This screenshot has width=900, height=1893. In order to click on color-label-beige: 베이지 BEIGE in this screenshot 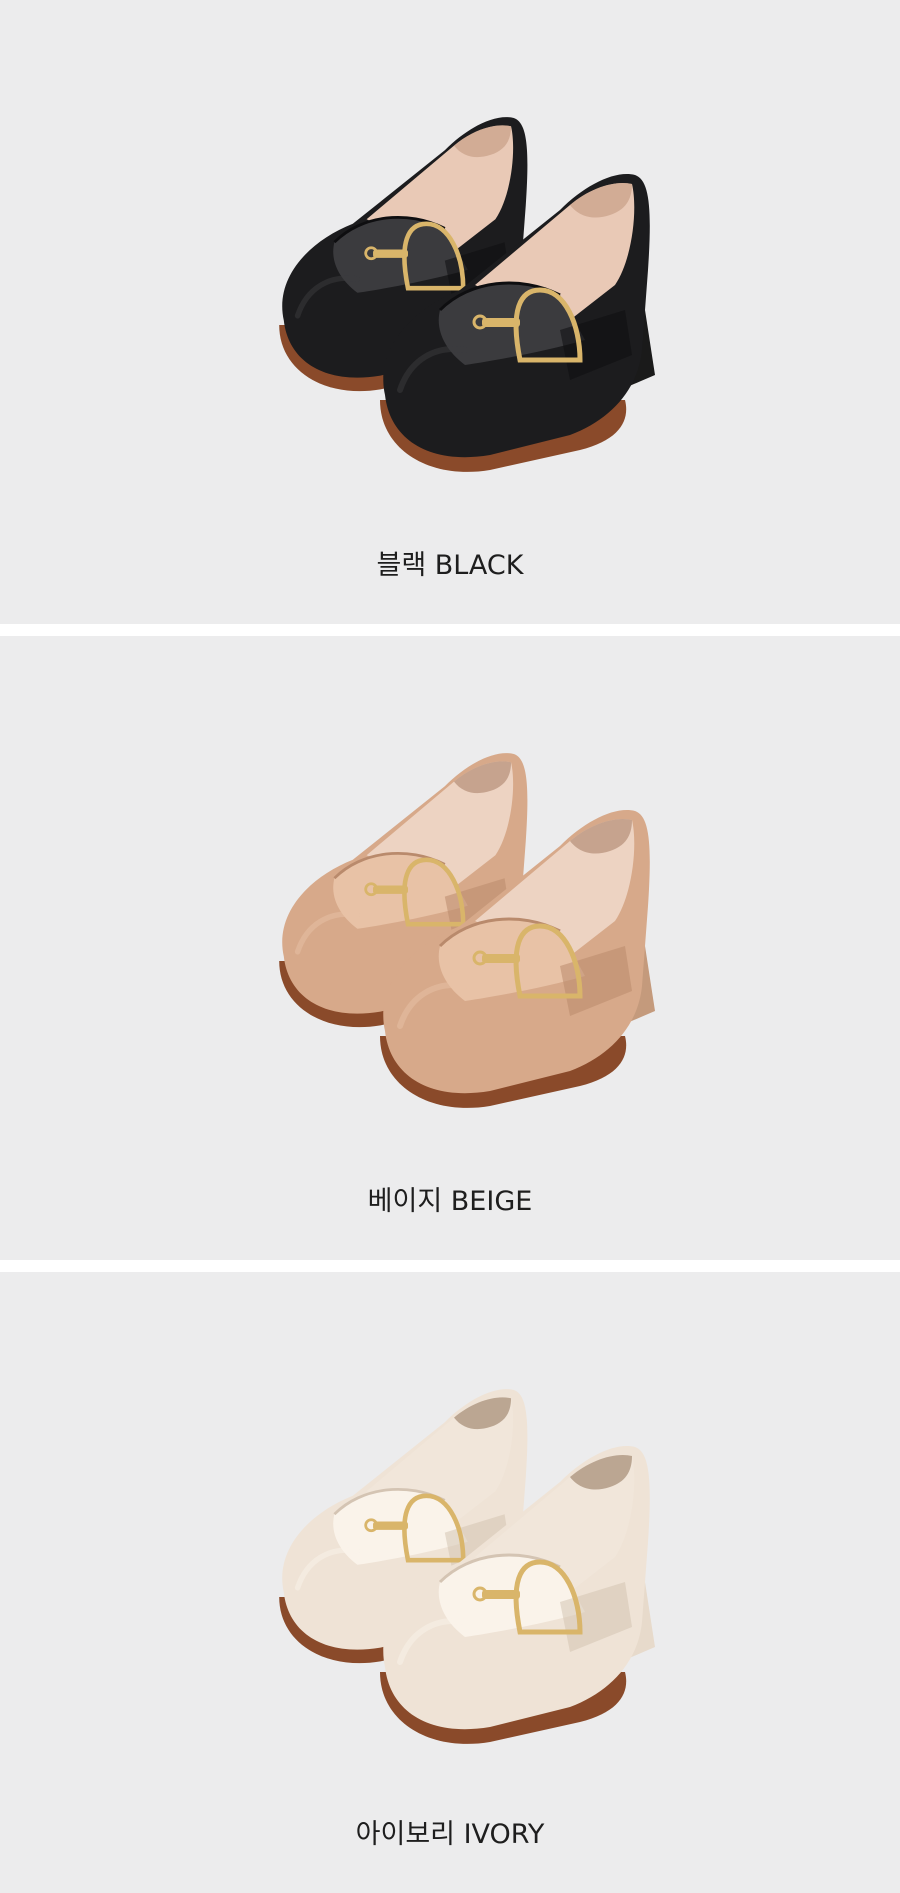, I will do `click(450, 1201)`.